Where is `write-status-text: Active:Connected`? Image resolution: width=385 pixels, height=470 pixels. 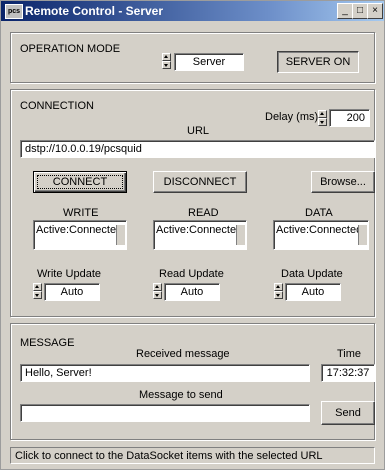 write-status-text: Active:Connected is located at coordinates (79, 230).